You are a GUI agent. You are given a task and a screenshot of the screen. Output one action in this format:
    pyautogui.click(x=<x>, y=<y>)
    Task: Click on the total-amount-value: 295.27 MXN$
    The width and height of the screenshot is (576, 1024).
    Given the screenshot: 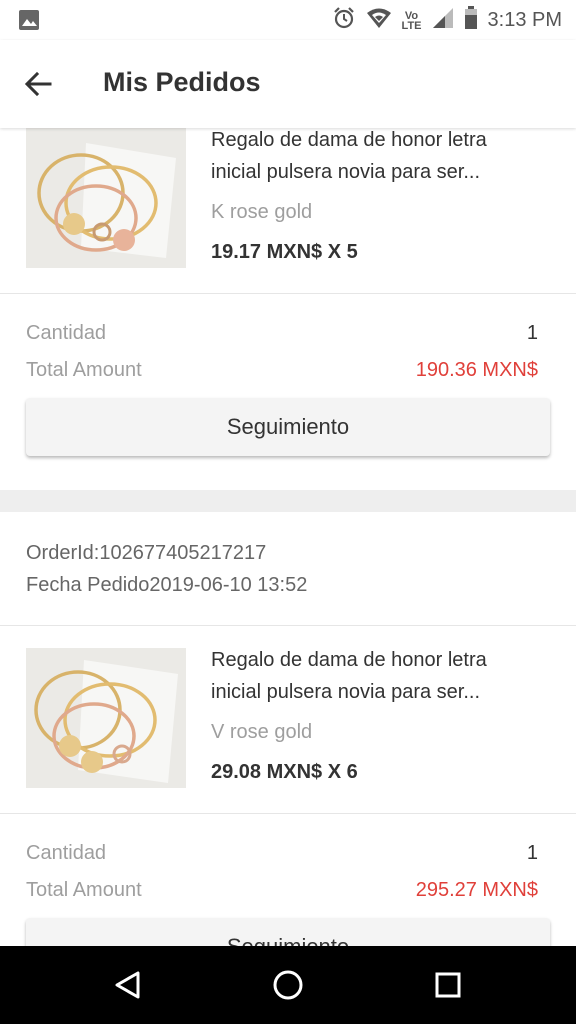 What is the action you would take?
    pyautogui.click(x=476, y=890)
    